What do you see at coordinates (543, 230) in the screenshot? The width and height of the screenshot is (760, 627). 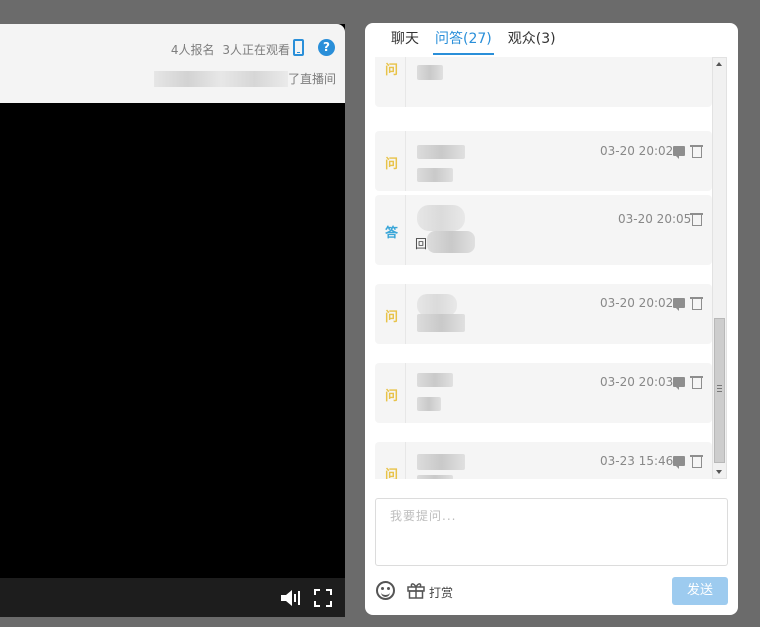 I see `qa-item: 答 回 03-20 20:05` at bounding box center [543, 230].